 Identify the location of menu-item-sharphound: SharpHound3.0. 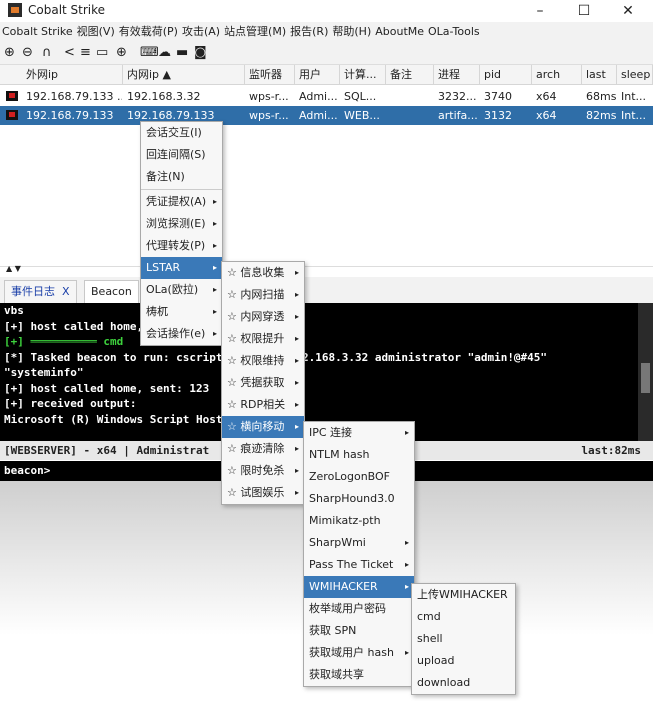
(359, 499).